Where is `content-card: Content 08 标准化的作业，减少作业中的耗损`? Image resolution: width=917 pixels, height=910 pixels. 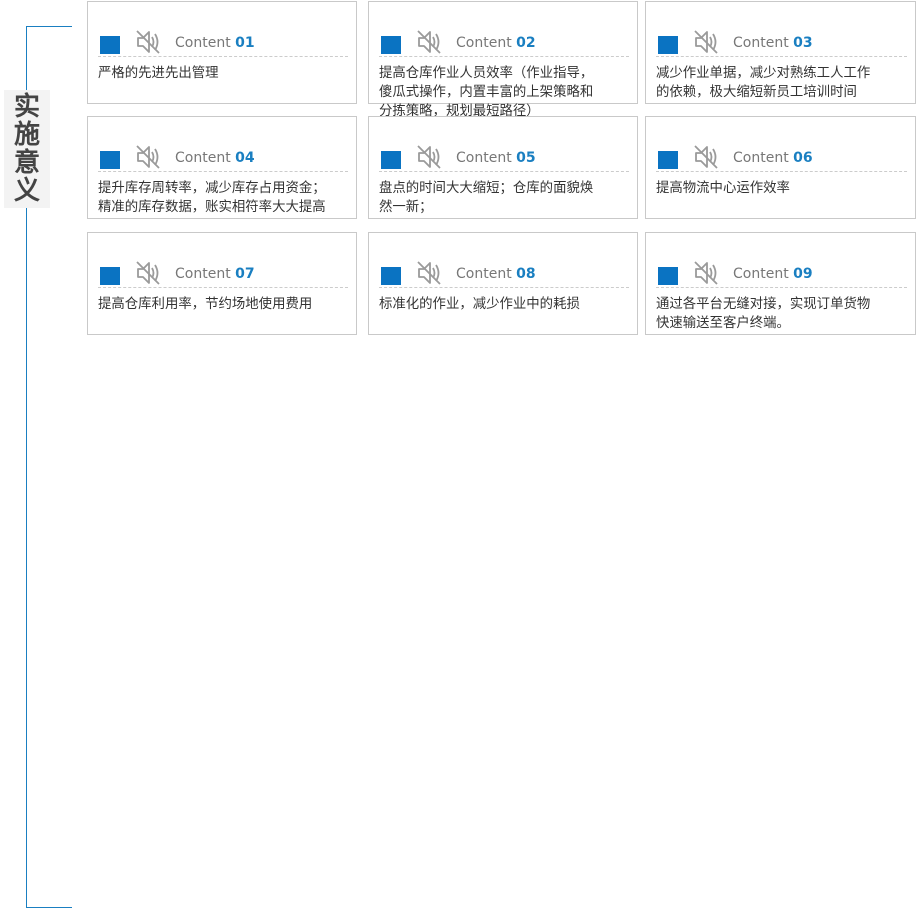
content-card: Content 08 标准化的作业，减少作业中的耗损 is located at coordinates (503, 283).